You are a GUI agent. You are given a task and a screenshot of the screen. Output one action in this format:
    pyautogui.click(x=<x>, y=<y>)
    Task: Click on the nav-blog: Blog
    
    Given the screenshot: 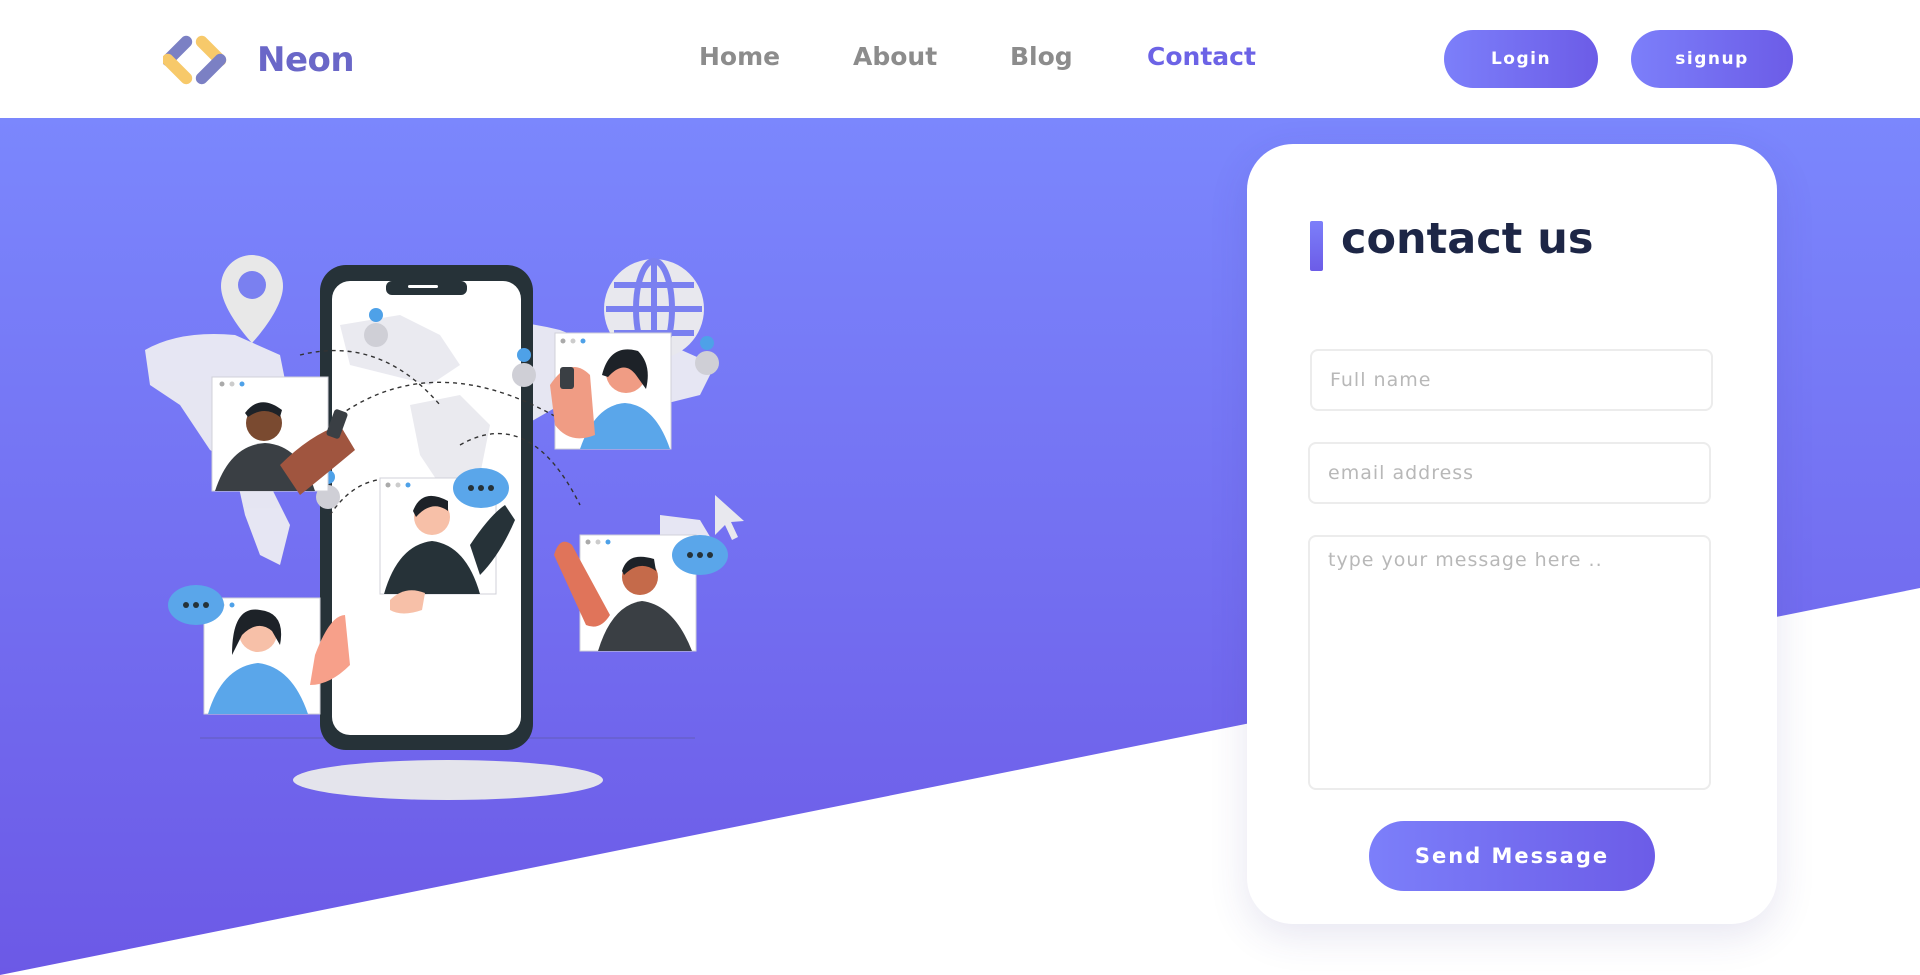 What is the action you would take?
    pyautogui.click(x=1041, y=56)
    